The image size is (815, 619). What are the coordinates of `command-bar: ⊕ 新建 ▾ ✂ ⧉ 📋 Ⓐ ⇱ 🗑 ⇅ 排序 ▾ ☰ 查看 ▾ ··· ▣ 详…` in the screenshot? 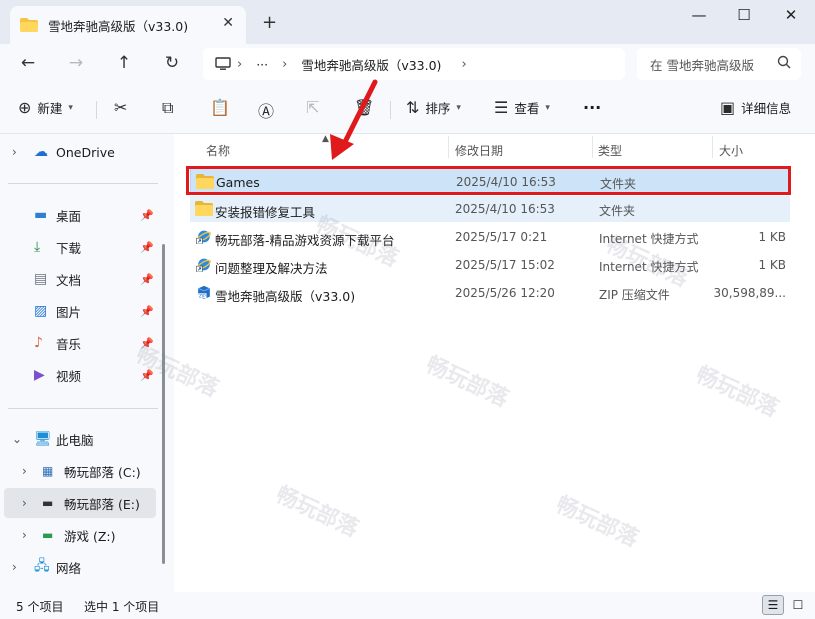 It's located at (407, 109).